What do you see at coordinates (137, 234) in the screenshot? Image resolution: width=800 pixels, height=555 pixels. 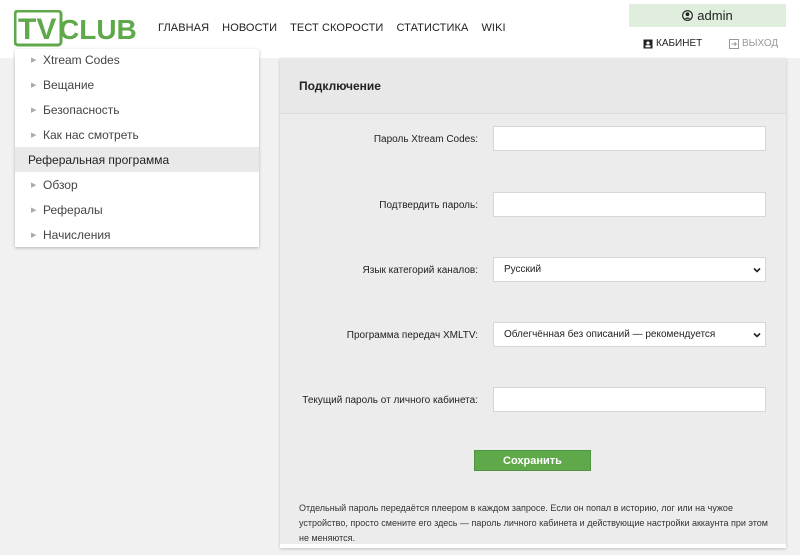 I see `sidebar-item-accruals: ▶ Начисления` at bounding box center [137, 234].